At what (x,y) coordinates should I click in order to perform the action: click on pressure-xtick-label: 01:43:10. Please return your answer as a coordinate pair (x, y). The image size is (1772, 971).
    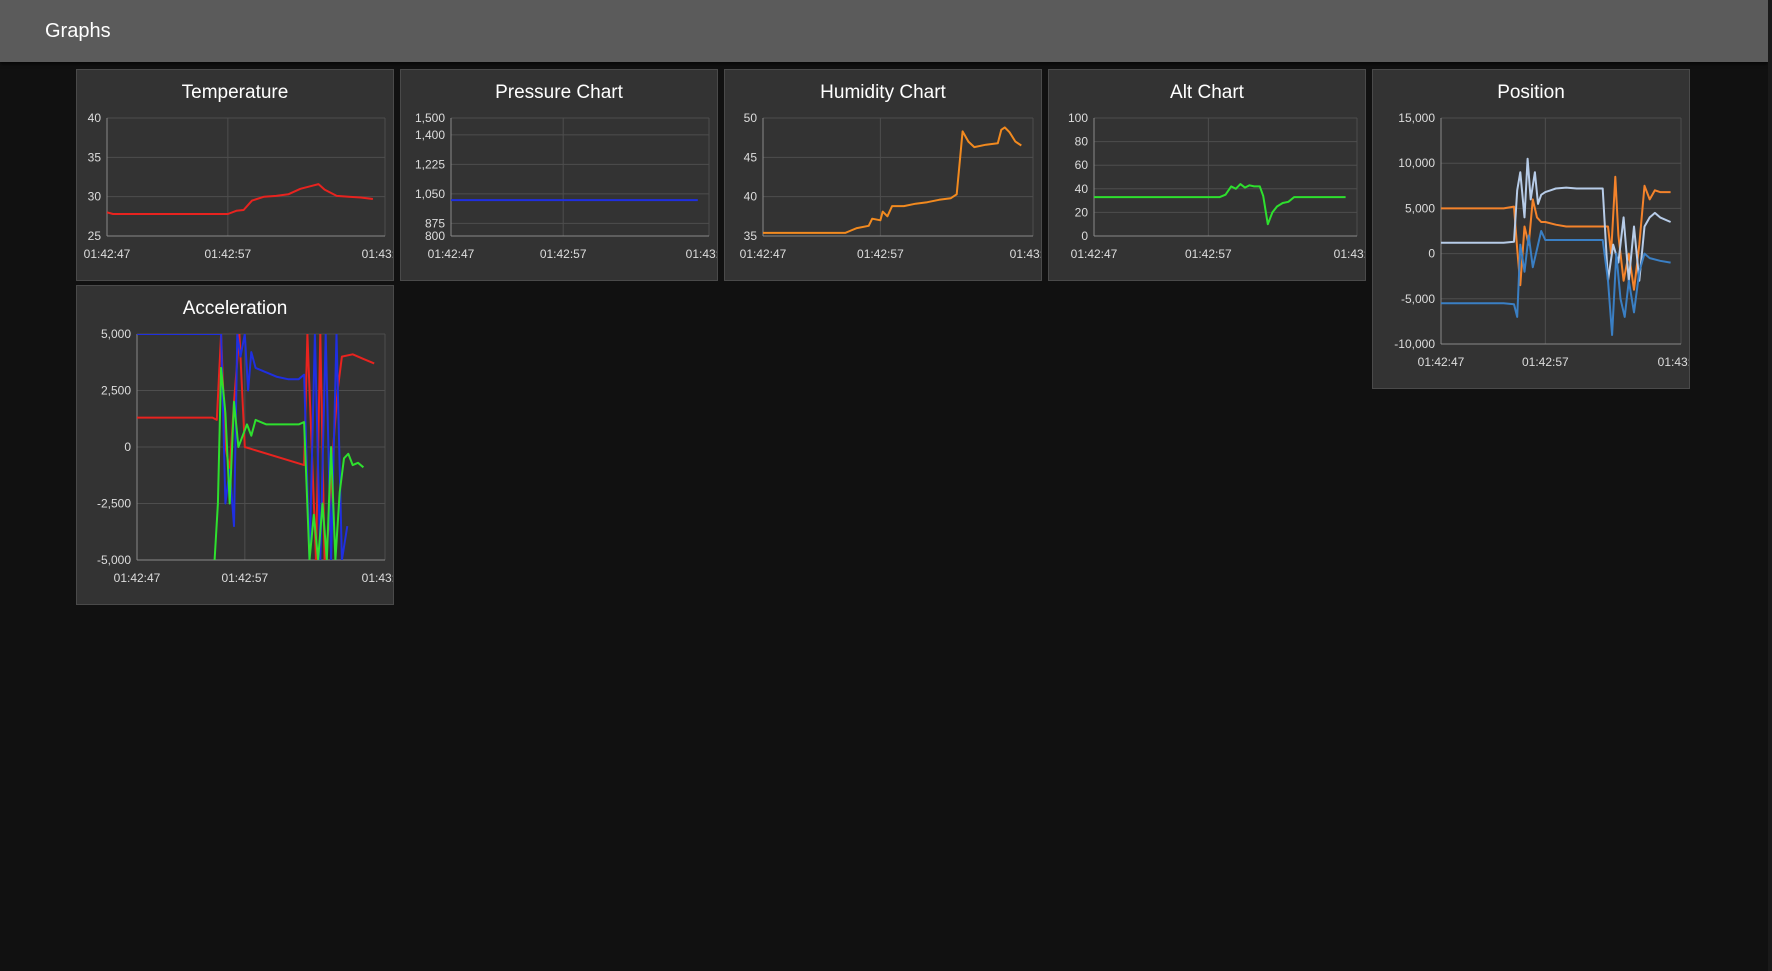
    Looking at the image, I should click on (701, 254).